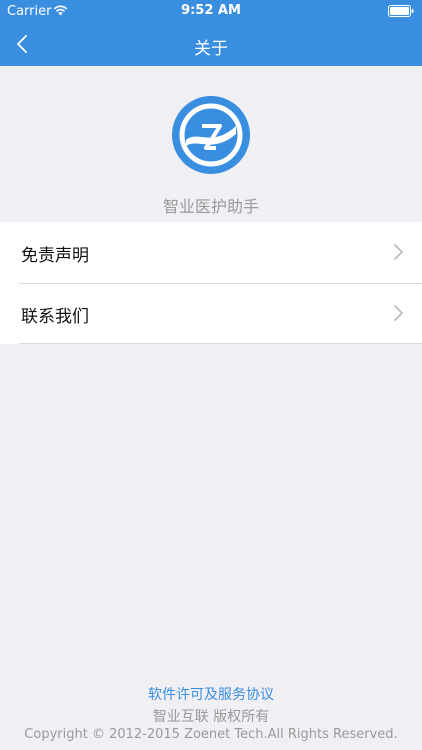 The height and width of the screenshot is (750, 422). What do you see at coordinates (211, 49) in the screenshot?
I see `page-title: 关于` at bounding box center [211, 49].